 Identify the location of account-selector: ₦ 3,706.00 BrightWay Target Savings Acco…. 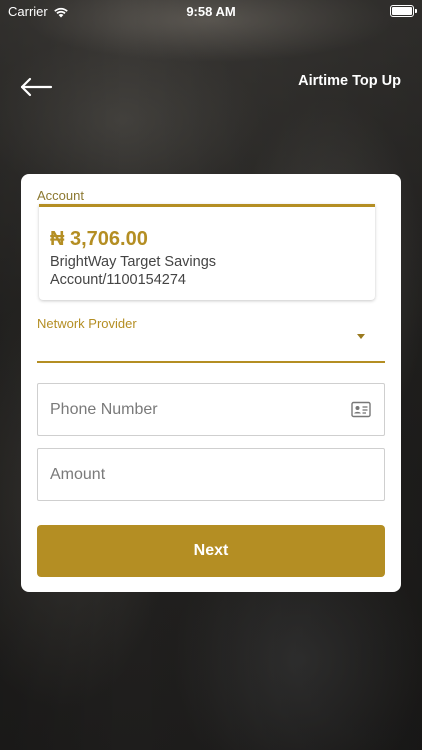
(207, 252).